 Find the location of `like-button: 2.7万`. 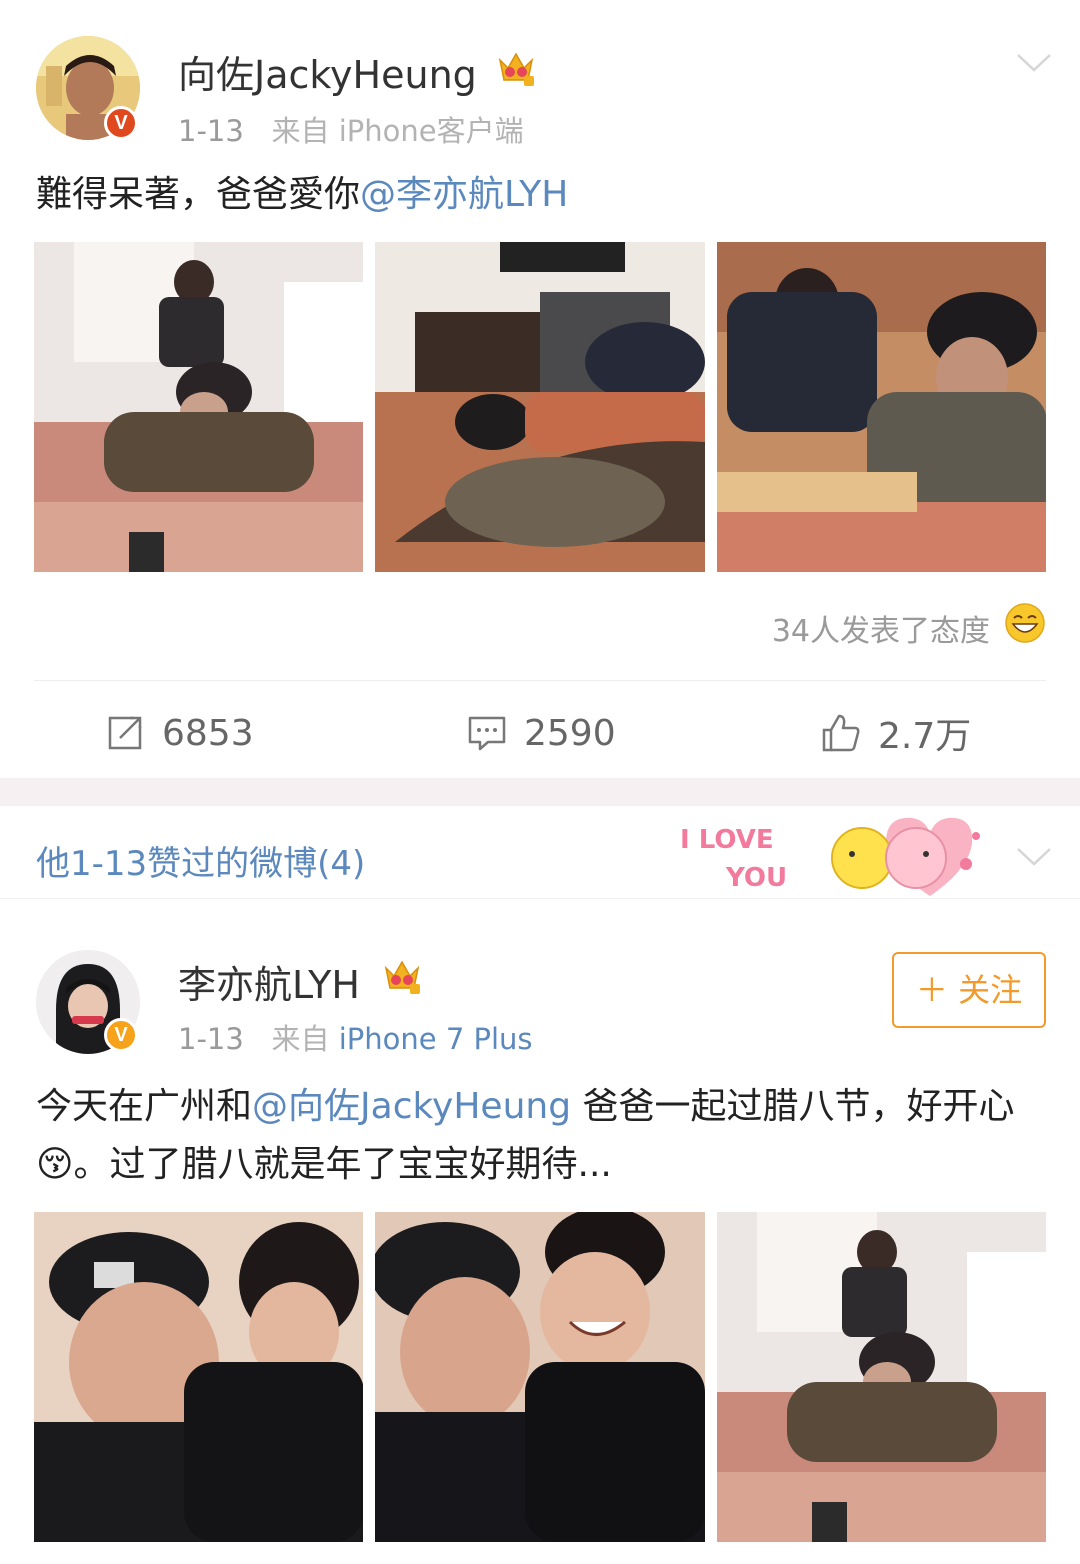

like-button: 2.7万 is located at coordinates (895, 733).